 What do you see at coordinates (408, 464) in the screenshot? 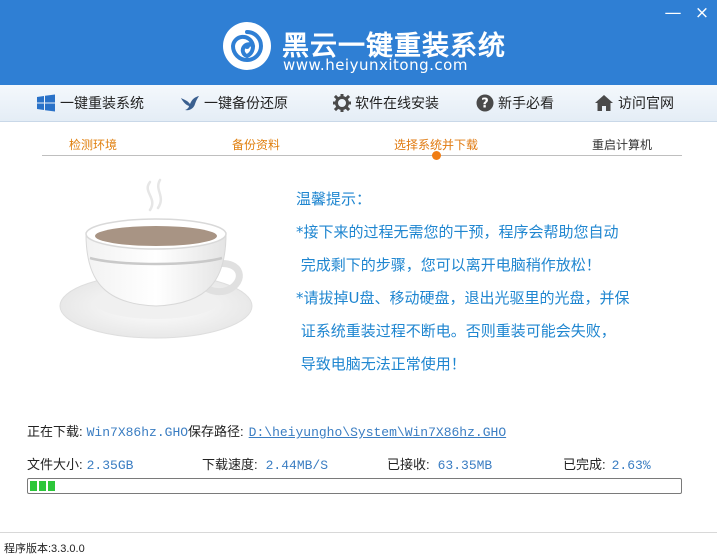
I see `received-label: 已接收:` at bounding box center [408, 464].